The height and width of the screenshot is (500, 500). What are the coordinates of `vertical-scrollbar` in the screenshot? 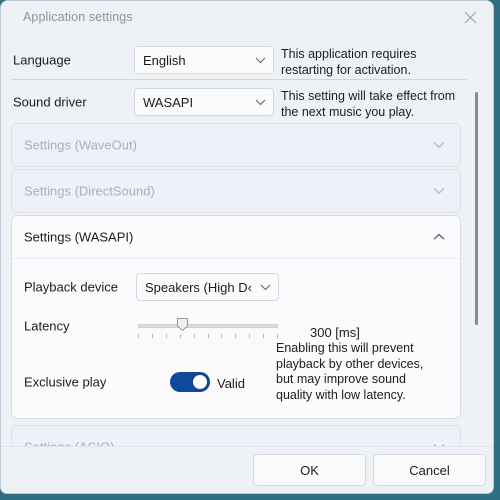 It's located at (476, 210).